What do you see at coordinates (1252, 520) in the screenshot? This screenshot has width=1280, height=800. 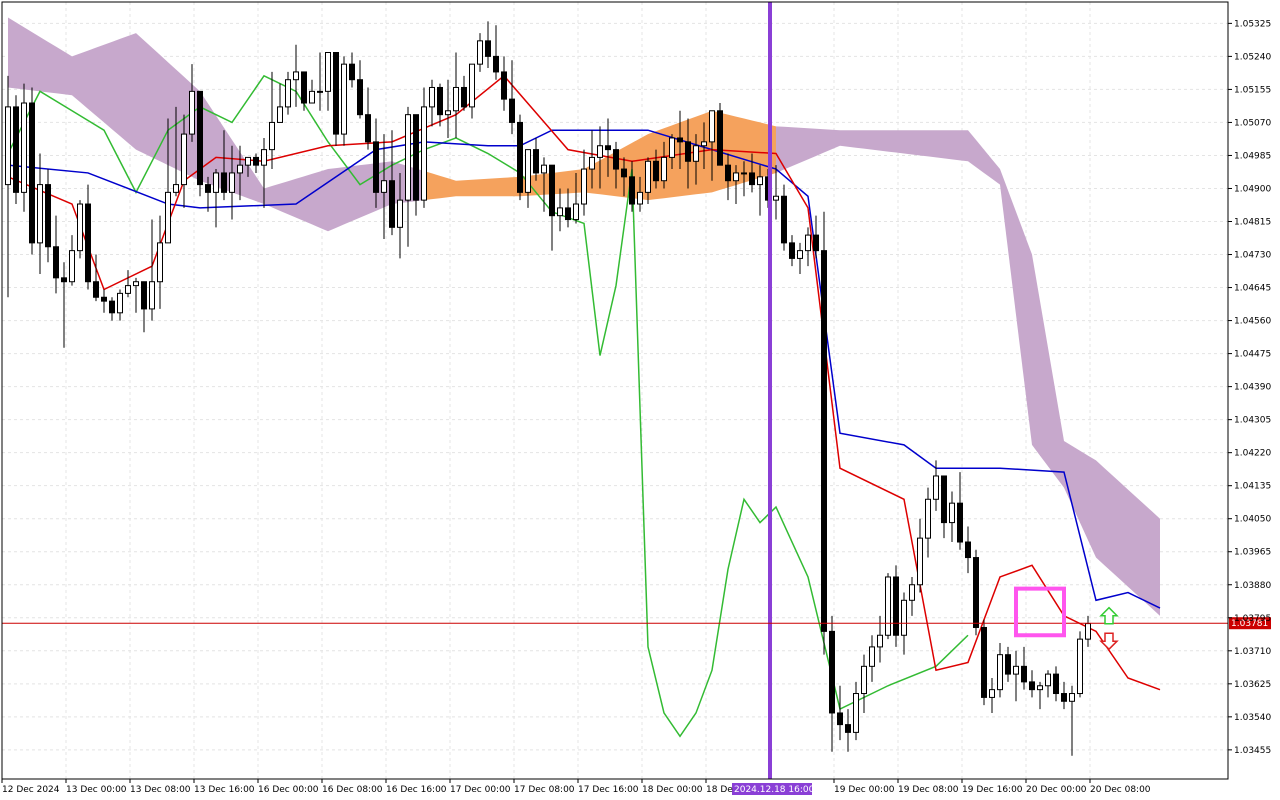 I see `ytick-label: 1.04050` at bounding box center [1252, 520].